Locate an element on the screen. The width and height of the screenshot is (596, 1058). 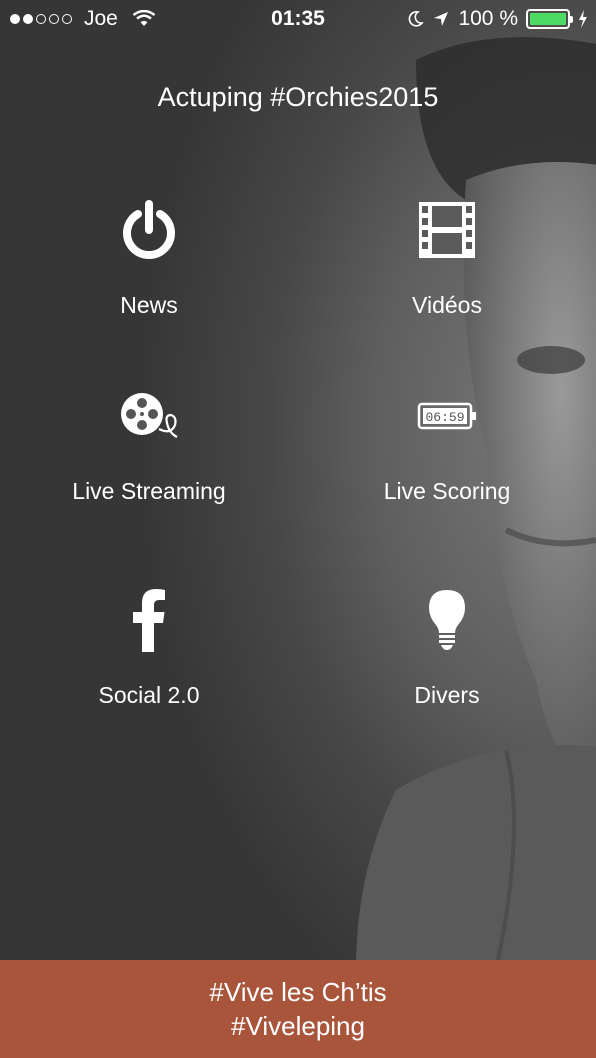
menu-item-label: Vidéos is located at coordinates (447, 305).